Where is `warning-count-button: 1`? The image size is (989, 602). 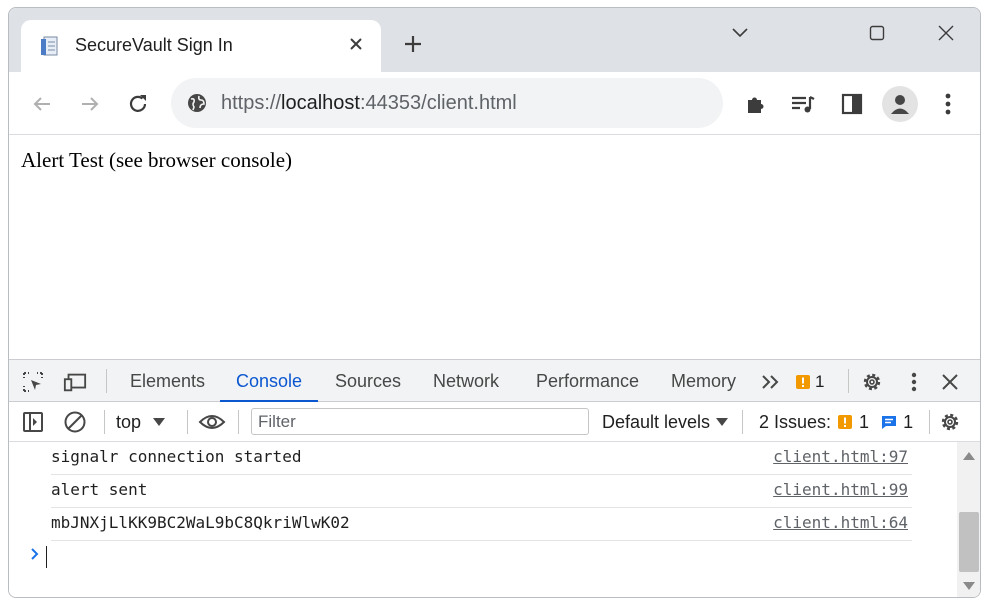
warning-count-button: 1 is located at coordinates (809, 382).